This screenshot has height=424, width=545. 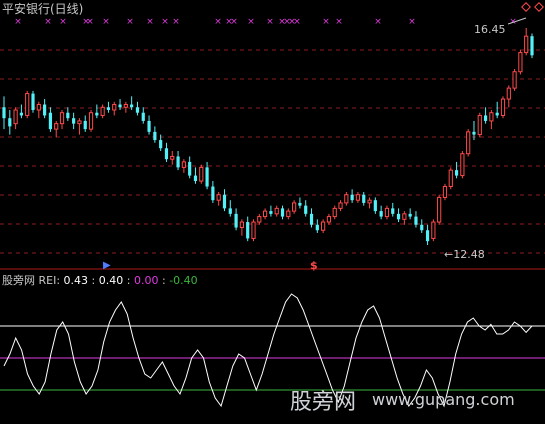 What do you see at coordinates (490, 29) in the screenshot?
I see `high-price-value: 16.45` at bounding box center [490, 29].